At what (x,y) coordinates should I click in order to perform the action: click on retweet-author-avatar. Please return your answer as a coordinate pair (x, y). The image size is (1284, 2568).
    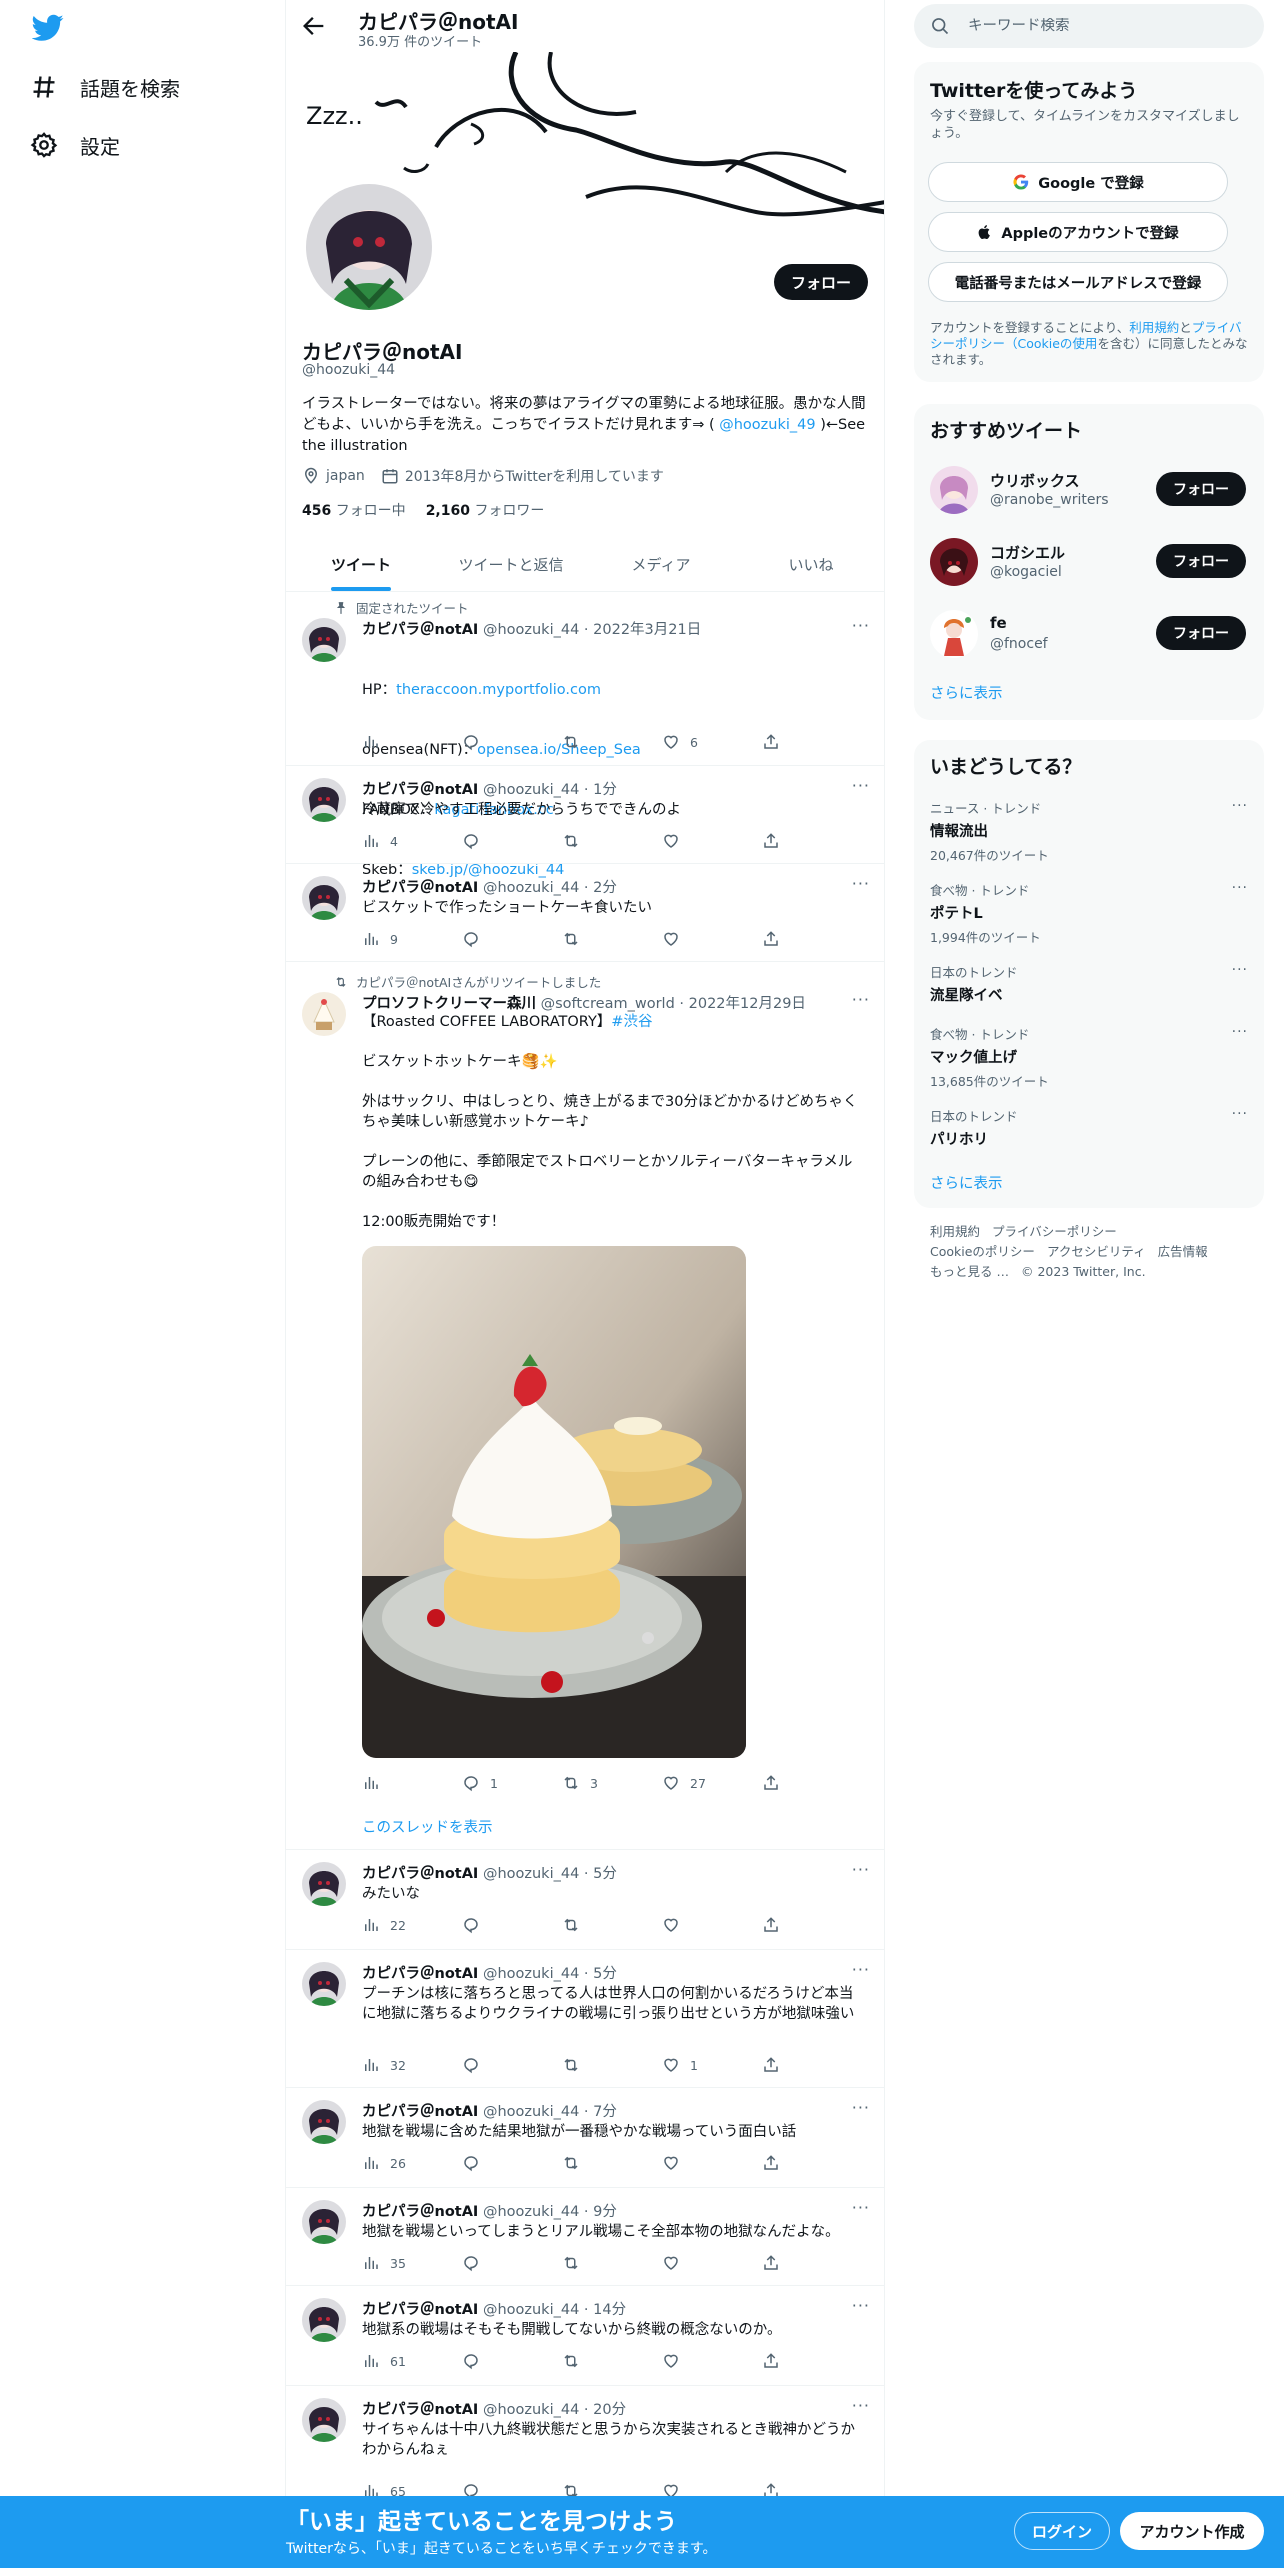
    Looking at the image, I should click on (324, 1014).